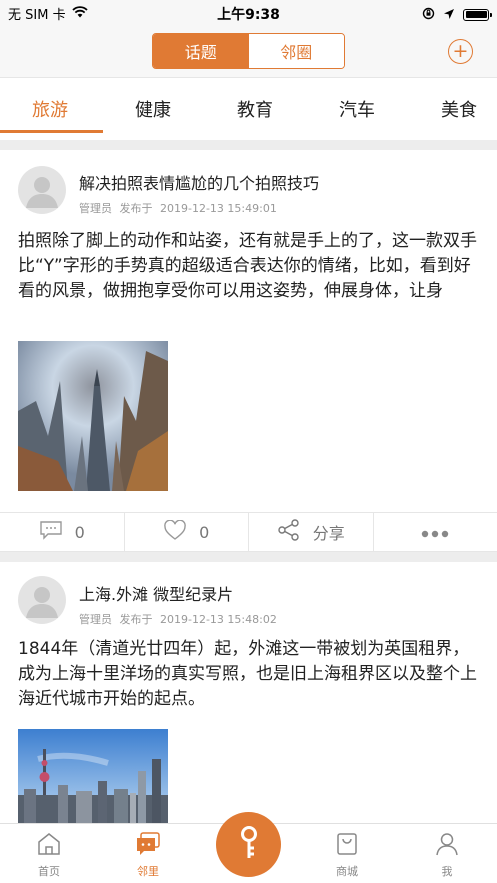 The width and height of the screenshot is (497, 883). What do you see at coordinates (218, 619) in the screenshot?
I see `post-datetime: 2019-12-13 15:48:02` at bounding box center [218, 619].